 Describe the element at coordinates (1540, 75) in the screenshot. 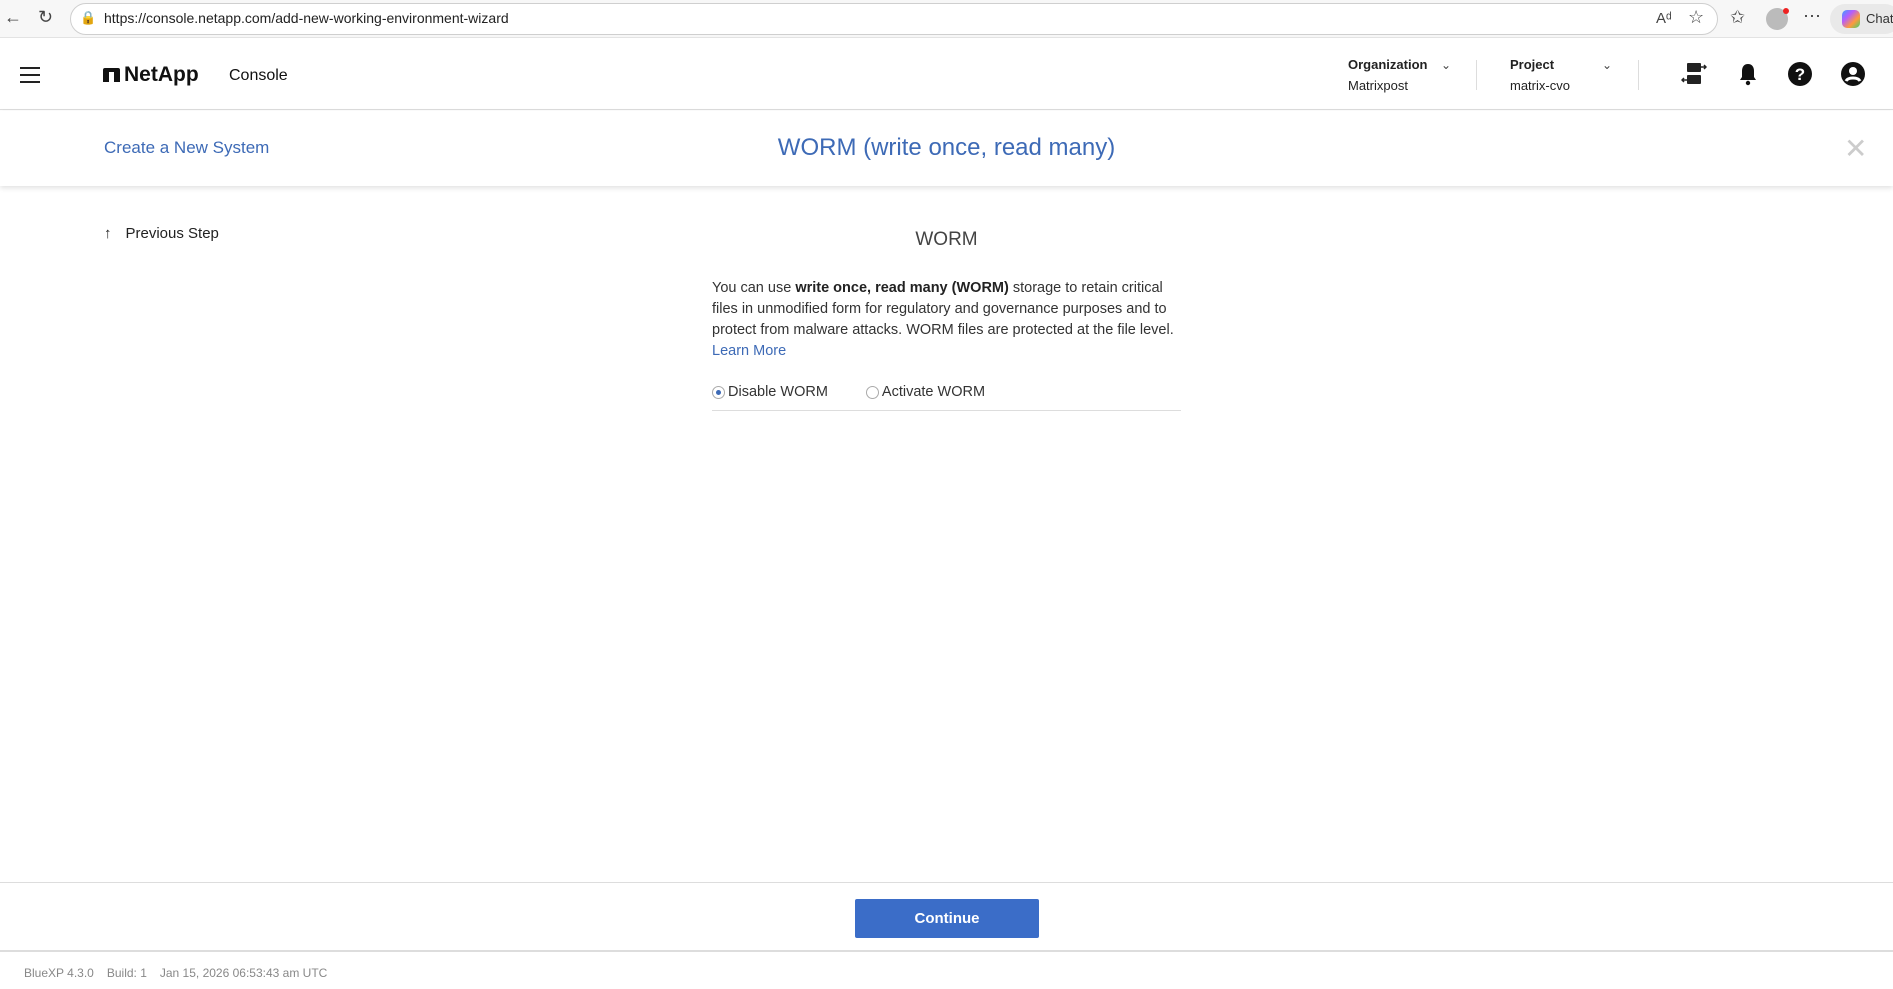

I see `project-selector: Project matrix-cvo` at that location.